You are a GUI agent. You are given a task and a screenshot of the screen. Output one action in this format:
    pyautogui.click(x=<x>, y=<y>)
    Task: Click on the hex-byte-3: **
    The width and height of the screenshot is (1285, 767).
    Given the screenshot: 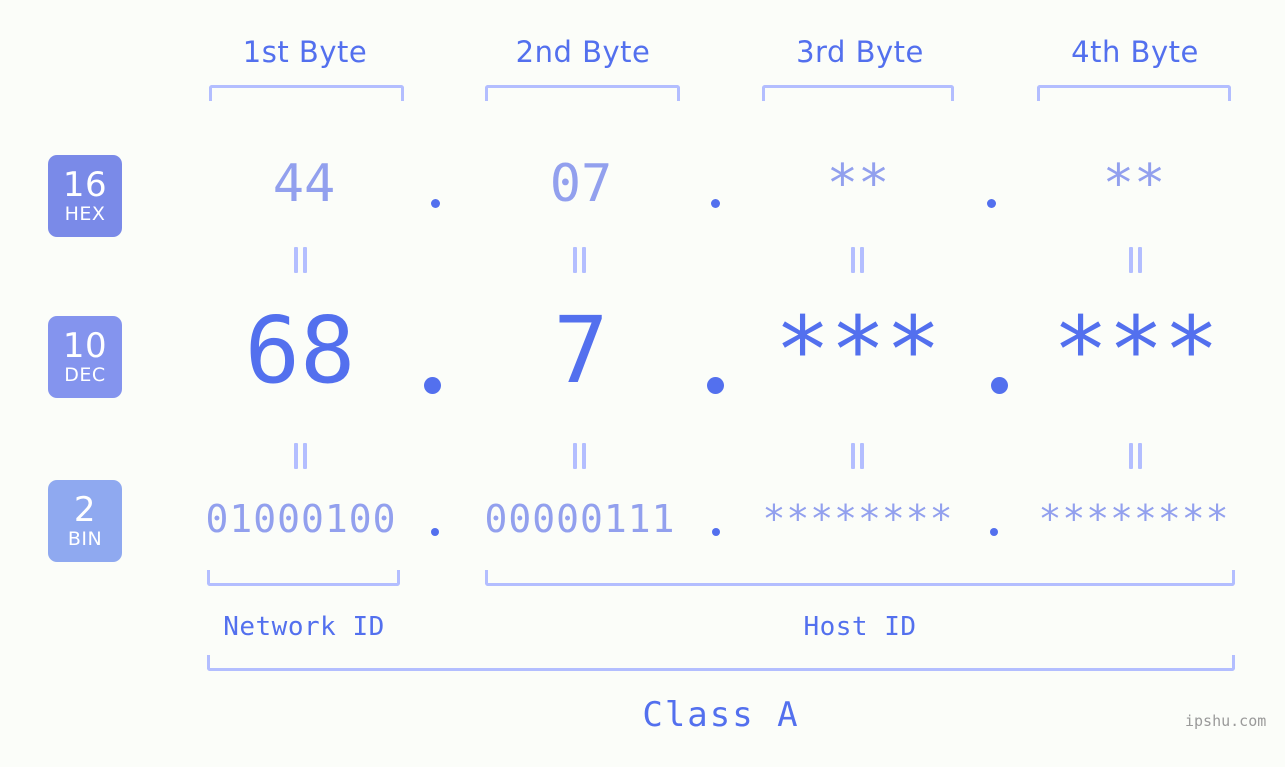 What is the action you would take?
    pyautogui.click(x=858, y=184)
    